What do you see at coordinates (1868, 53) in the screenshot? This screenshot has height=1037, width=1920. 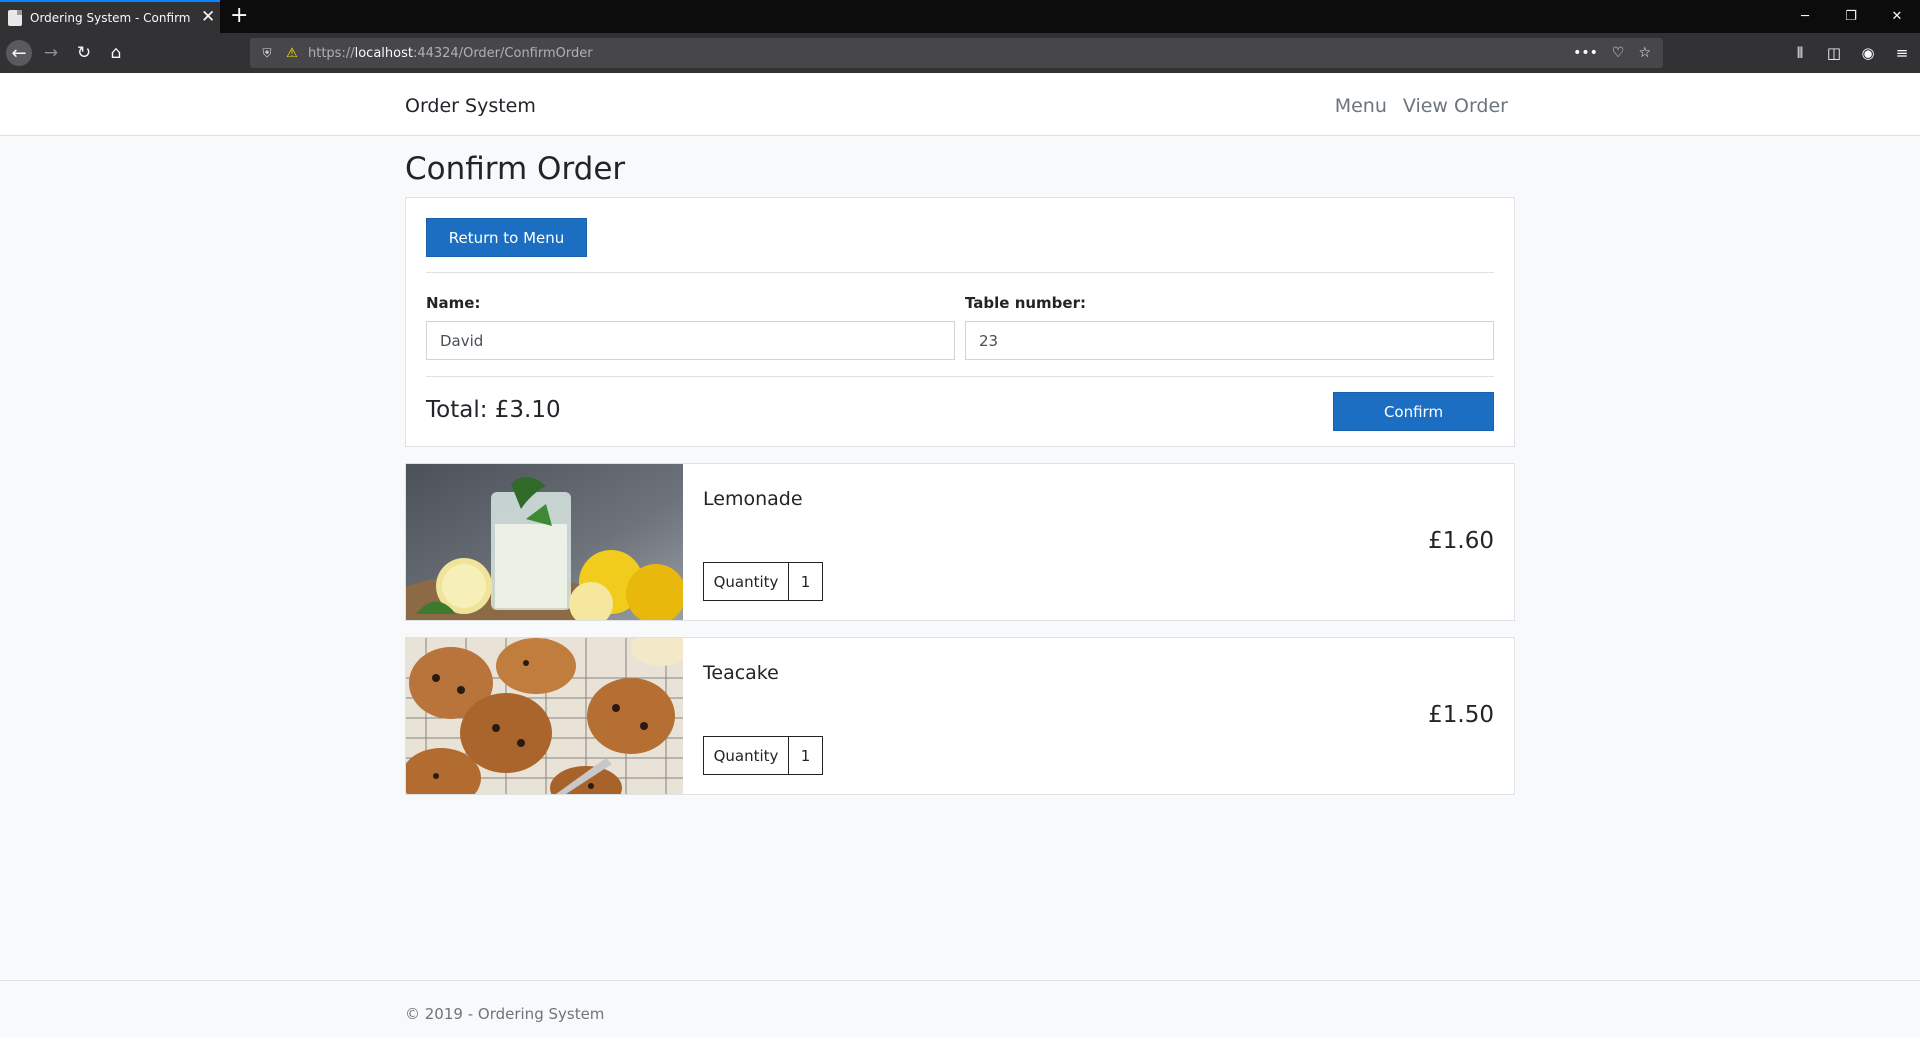 I see `account-icon: ◉` at bounding box center [1868, 53].